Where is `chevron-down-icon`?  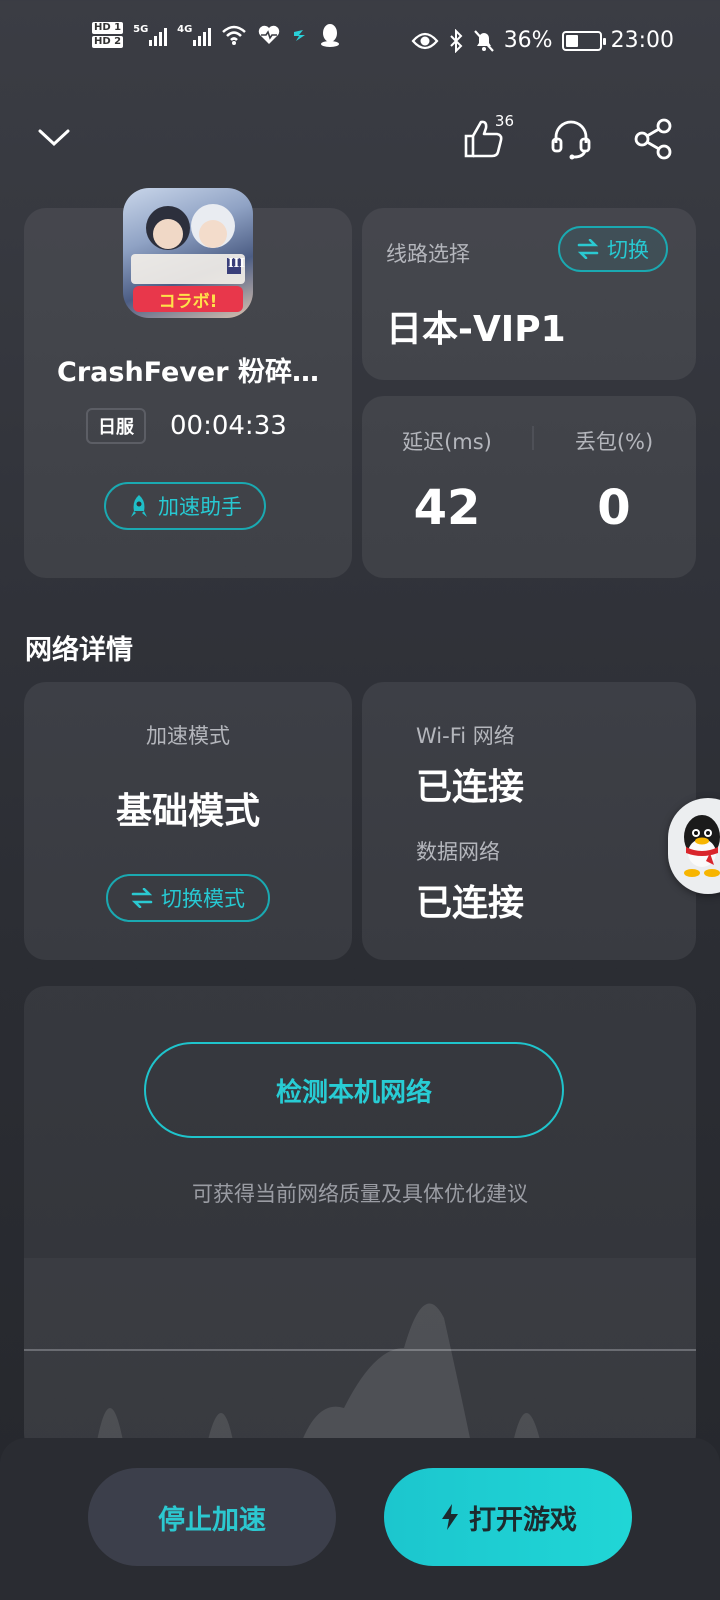 chevron-down-icon is located at coordinates (54, 138).